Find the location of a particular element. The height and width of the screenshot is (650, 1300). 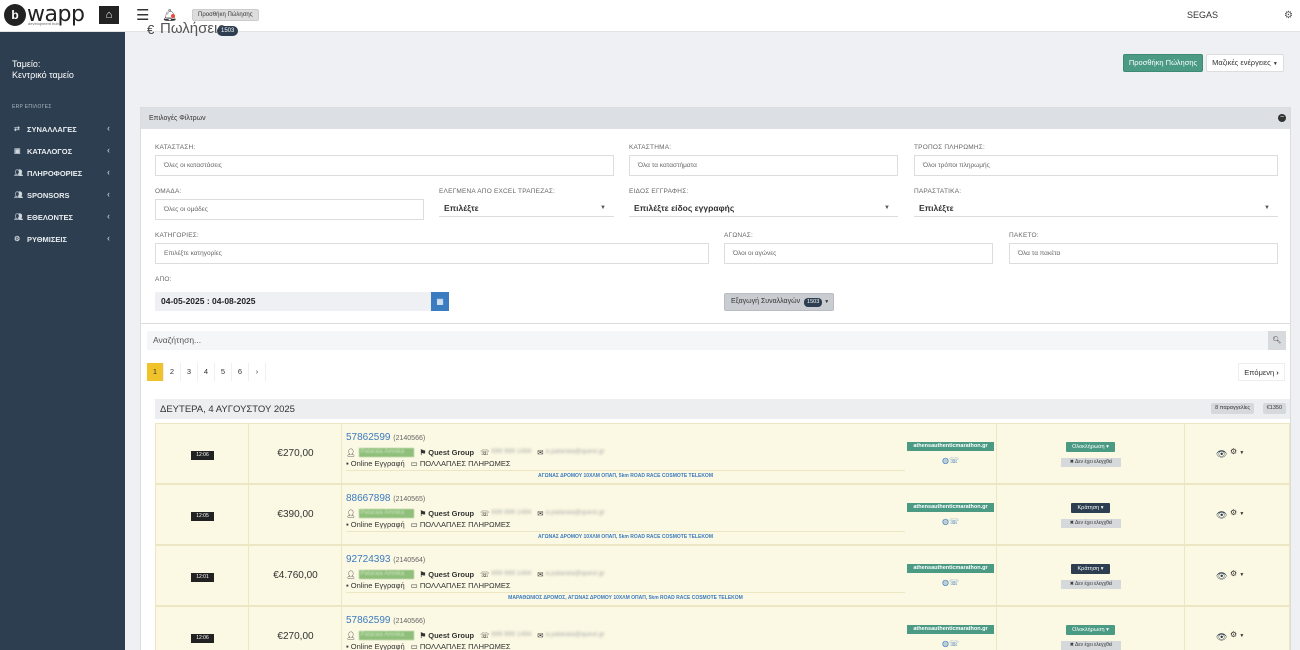

order-link: 88667898 (2140565) is located at coordinates (385, 498).